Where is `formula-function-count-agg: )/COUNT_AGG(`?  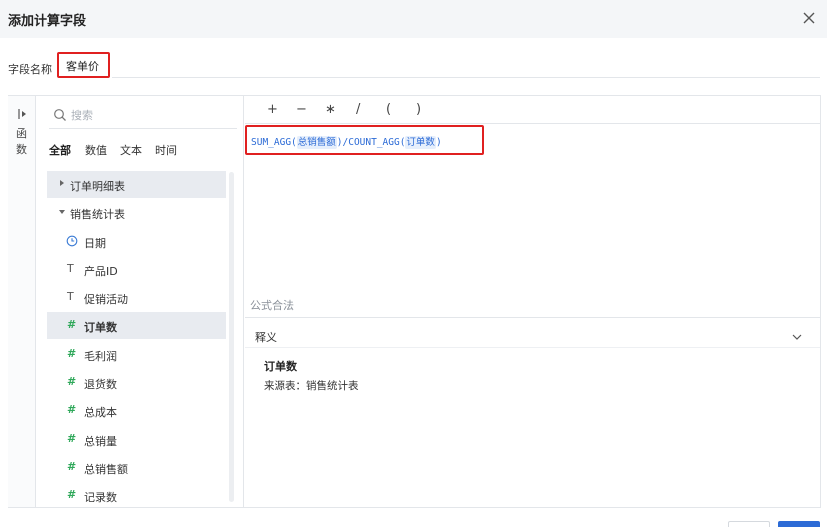 formula-function-count-agg: )/COUNT_AGG( is located at coordinates (371, 142).